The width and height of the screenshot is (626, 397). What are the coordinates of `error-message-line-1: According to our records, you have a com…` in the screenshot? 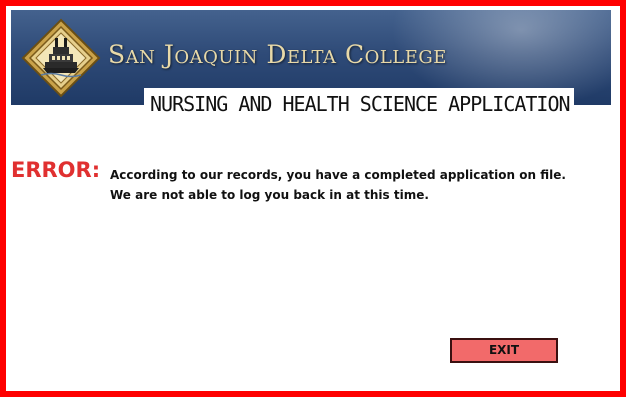 It's located at (338, 175).